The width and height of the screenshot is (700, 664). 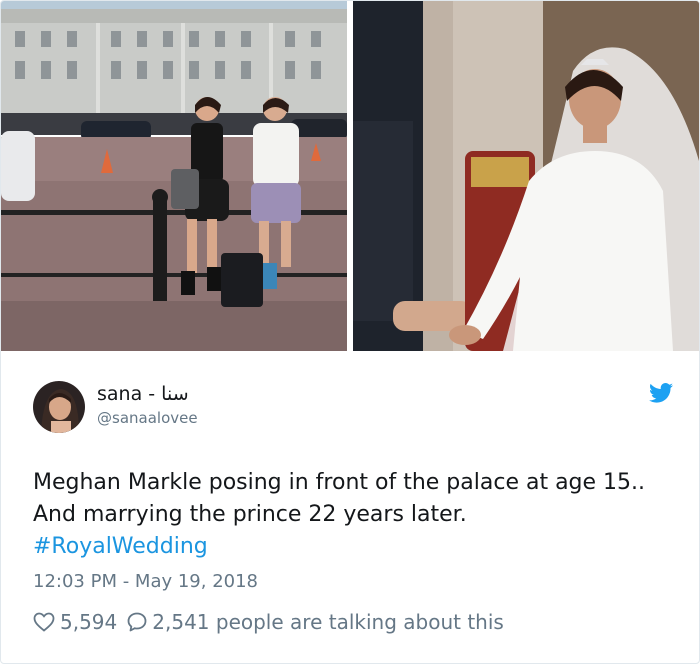 What do you see at coordinates (89, 622) in the screenshot?
I see `like-count: 5,594` at bounding box center [89, 622].